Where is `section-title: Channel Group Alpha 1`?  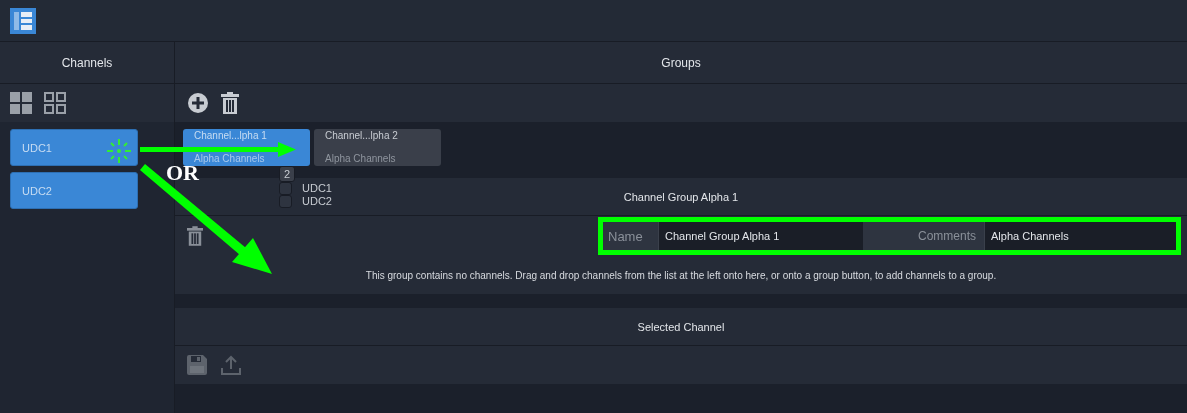 section-title: Channel Group Alpha 1 is located at coordinates (681, 196).